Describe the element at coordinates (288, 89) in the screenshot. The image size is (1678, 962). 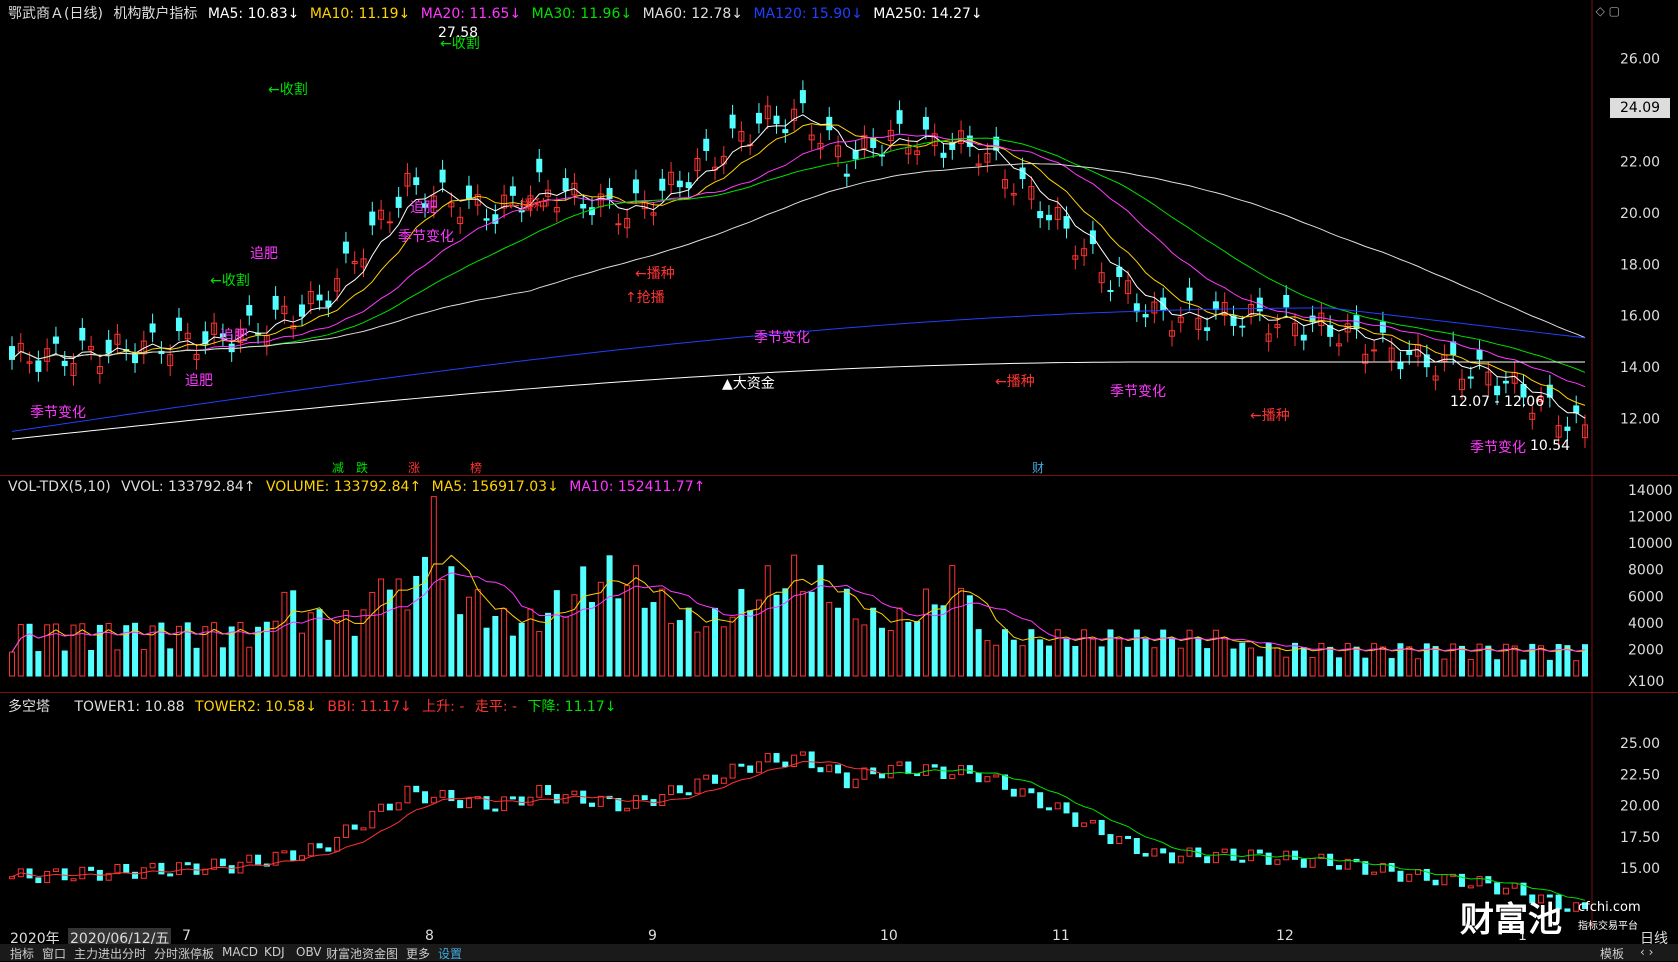
I see `harvest-label: ←收割` at that location.